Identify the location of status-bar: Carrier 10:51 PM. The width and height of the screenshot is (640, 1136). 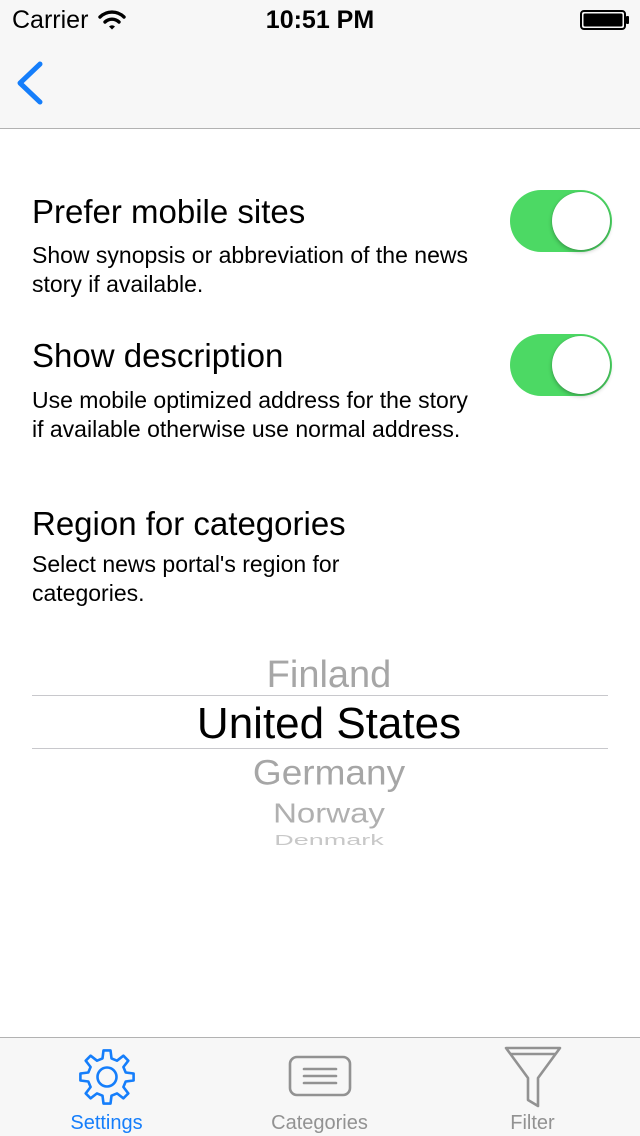
(320, 20).